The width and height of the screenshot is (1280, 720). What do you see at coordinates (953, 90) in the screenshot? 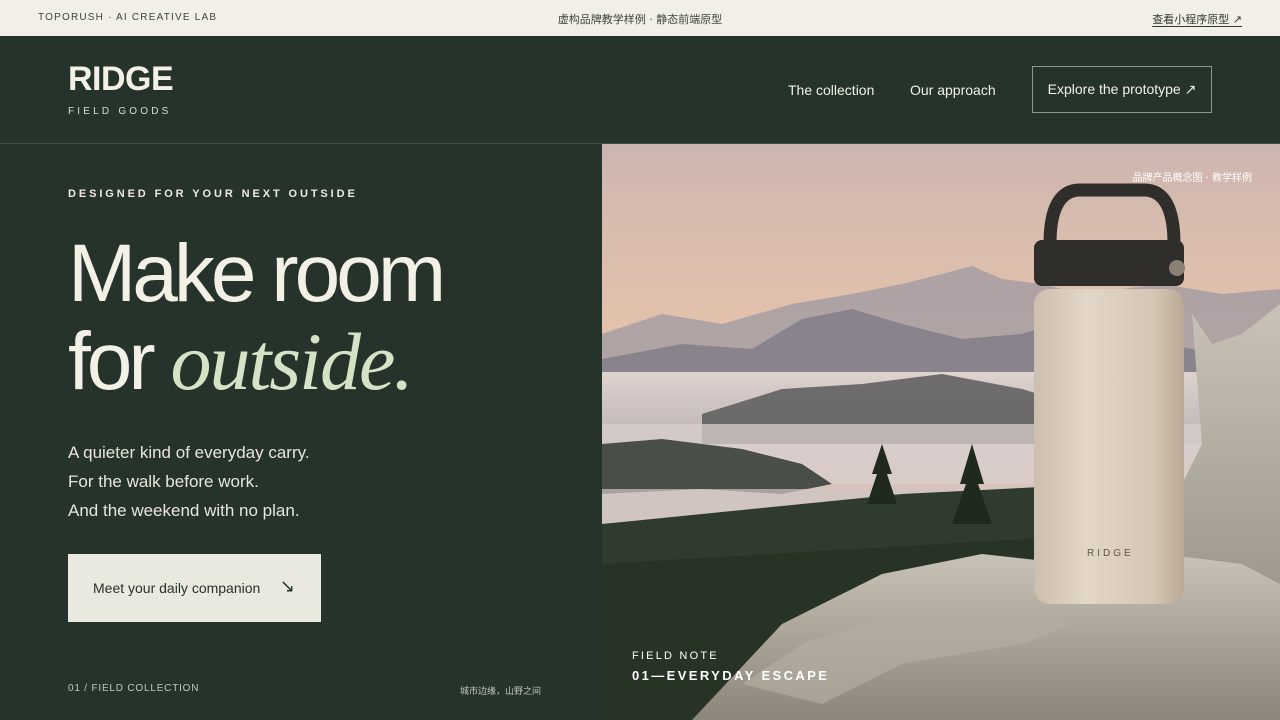
I see `nav-approach-link: Our approach` at bounding box center [953, 90].